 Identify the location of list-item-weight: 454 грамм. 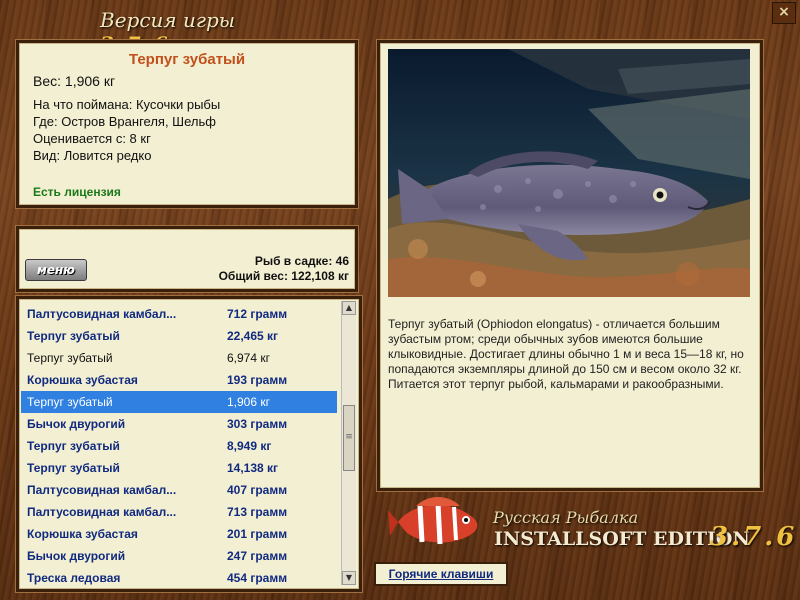
(257, 578).